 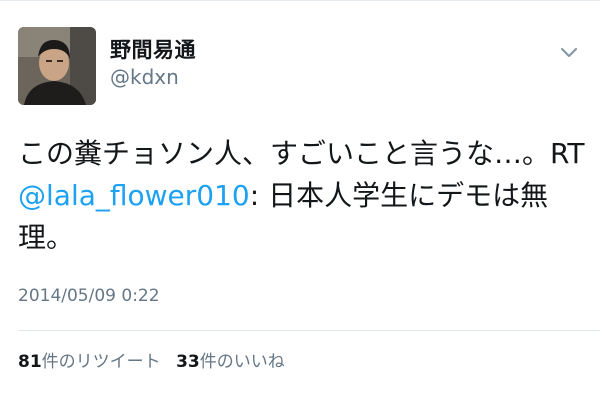 What do you see at coordinates (89, 296) in the screenshot?
I see `tweet-timestamp: 2014/05/09 0:22` at bounding box center [89, 296].